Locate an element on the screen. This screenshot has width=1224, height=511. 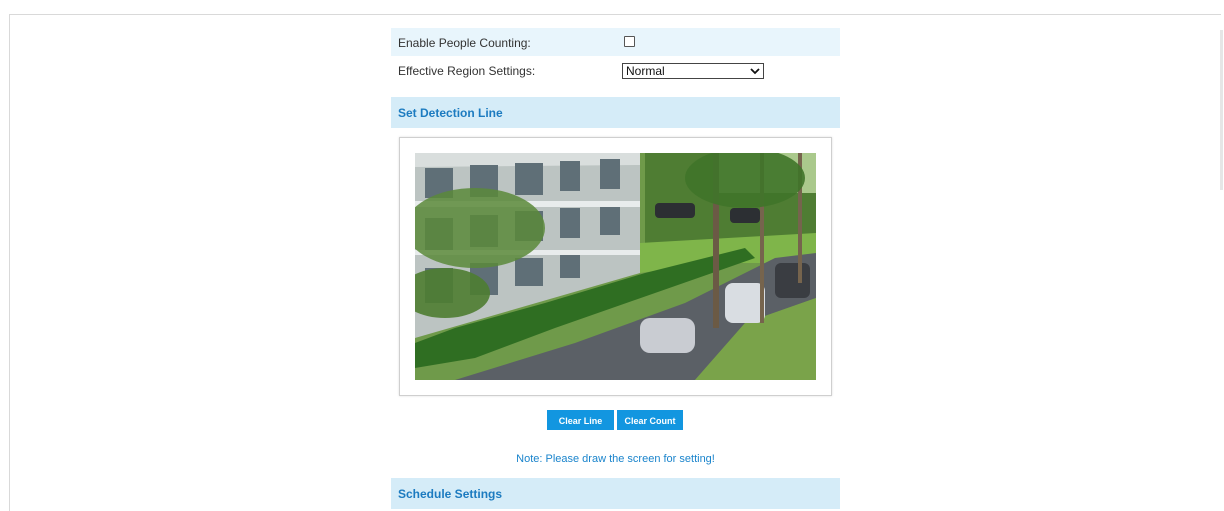
detection-line-header: Set Detection Line is located at coordinates (615, 112).